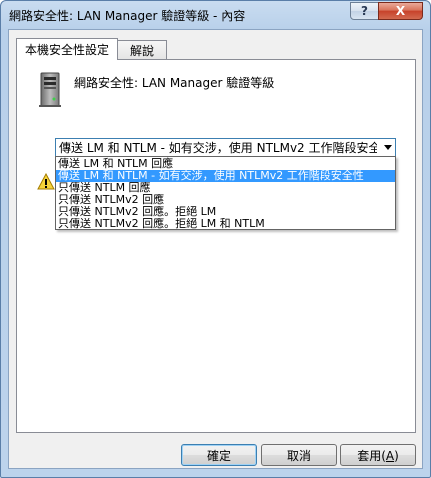 The image size is (431, 478). I want to click on auth-level-dropdown: 傳送 LM 和 NTLM - 如有交涉，使用 NTLMv2 工作階段安全性, so click(225, 147).